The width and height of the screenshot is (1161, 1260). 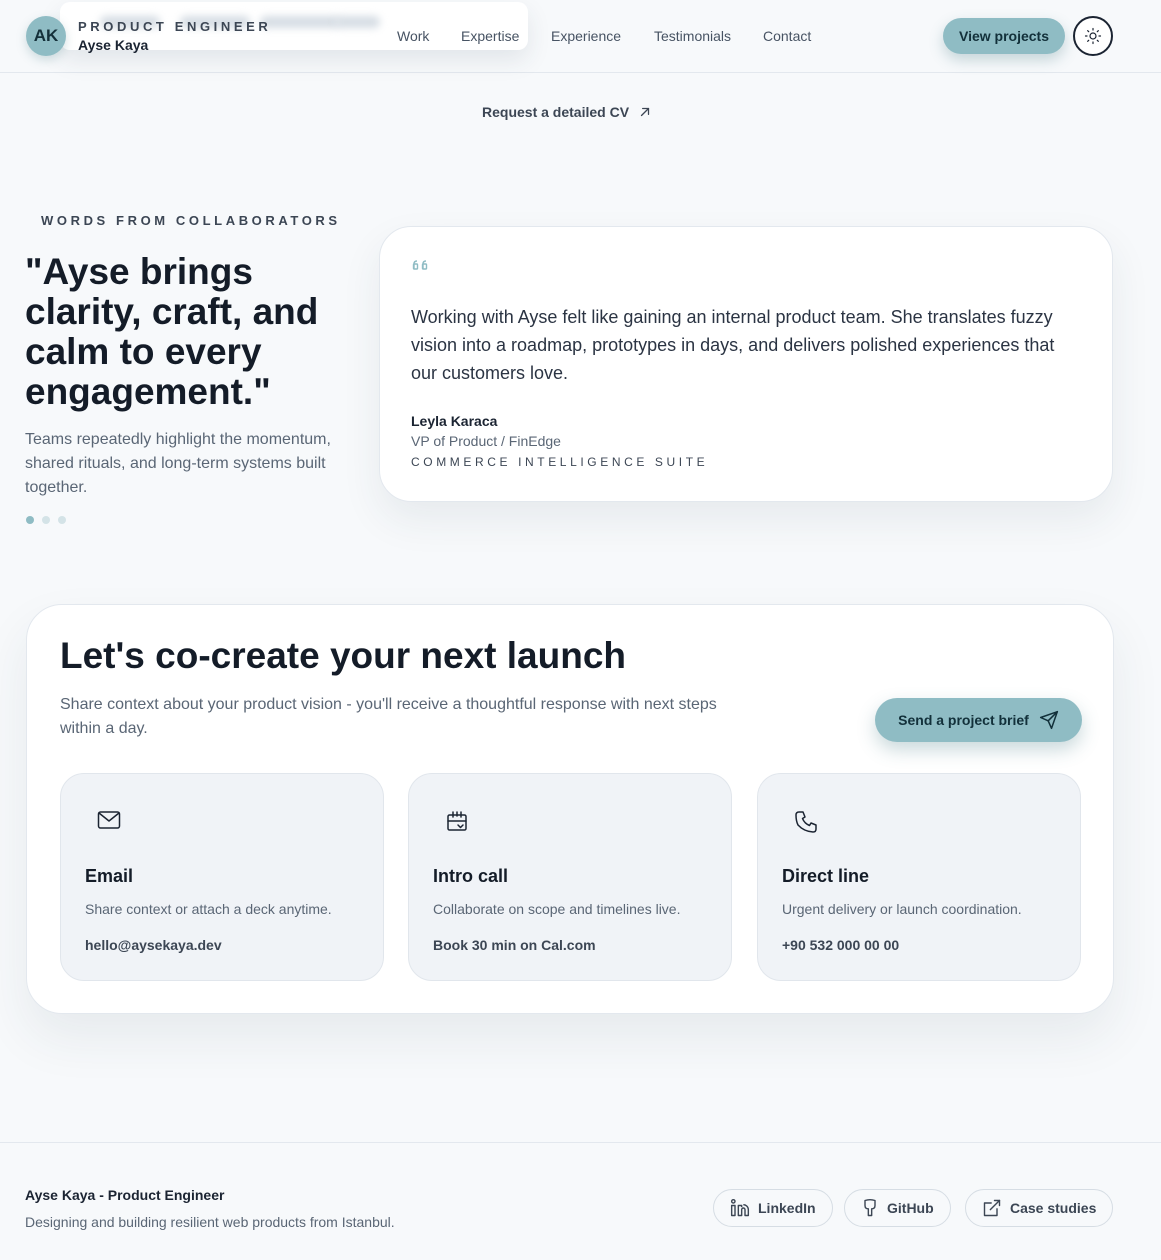 I want to click on contact-card-title: Email, so click(x=109, y=876).